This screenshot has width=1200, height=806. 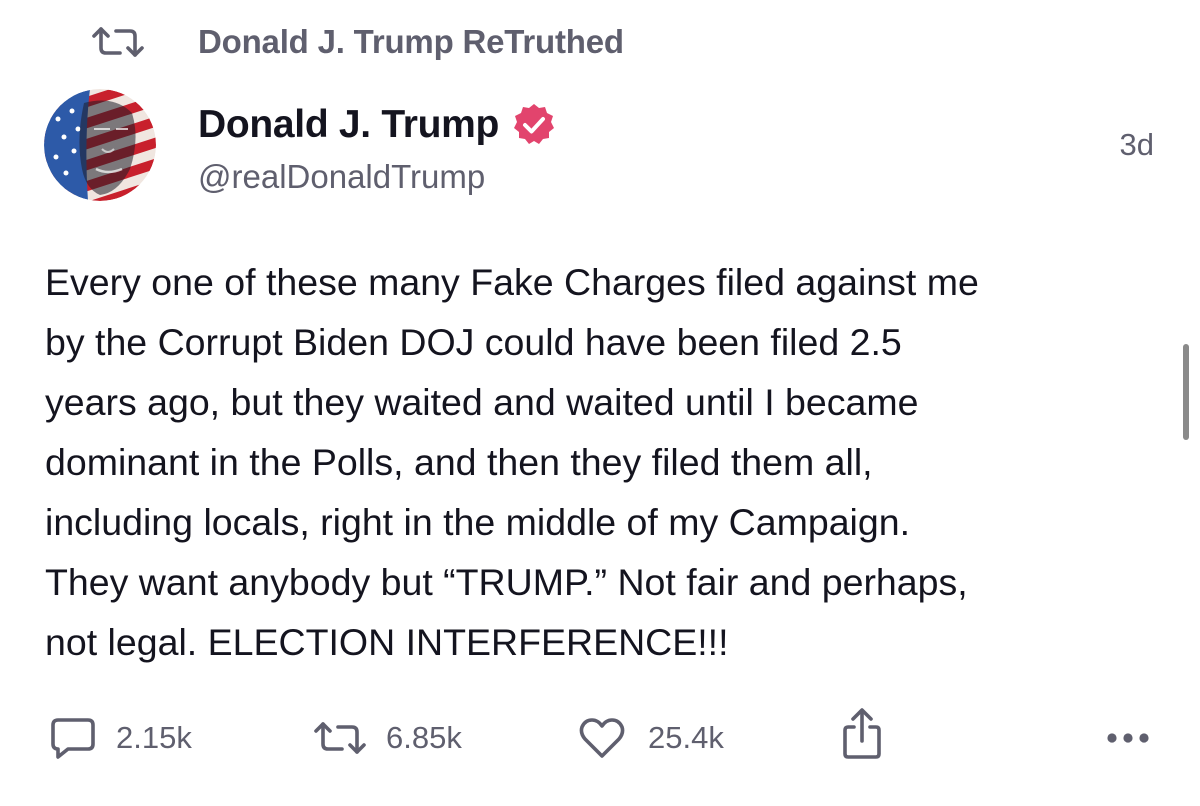 What do you see at coordinates (348, 125) in the screenshot?
I see `author-name: Donald J. Trump` at bounding box center [348, 125].